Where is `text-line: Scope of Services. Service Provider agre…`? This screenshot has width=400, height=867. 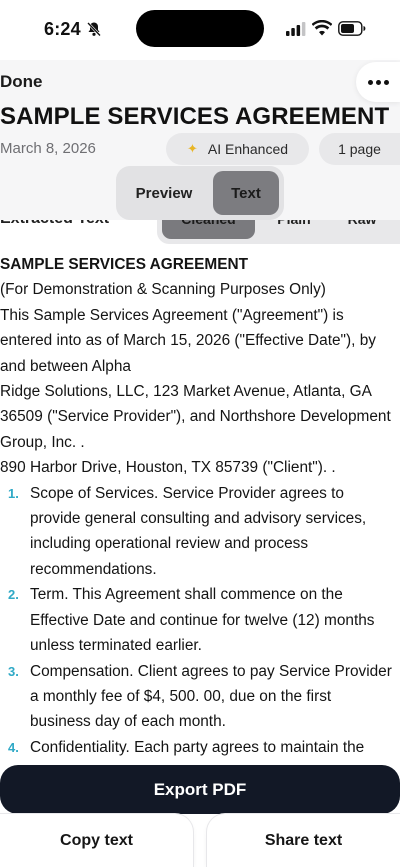 text-line: Scope of Services. Service Provider agre… is located at coordinates (187, 493).